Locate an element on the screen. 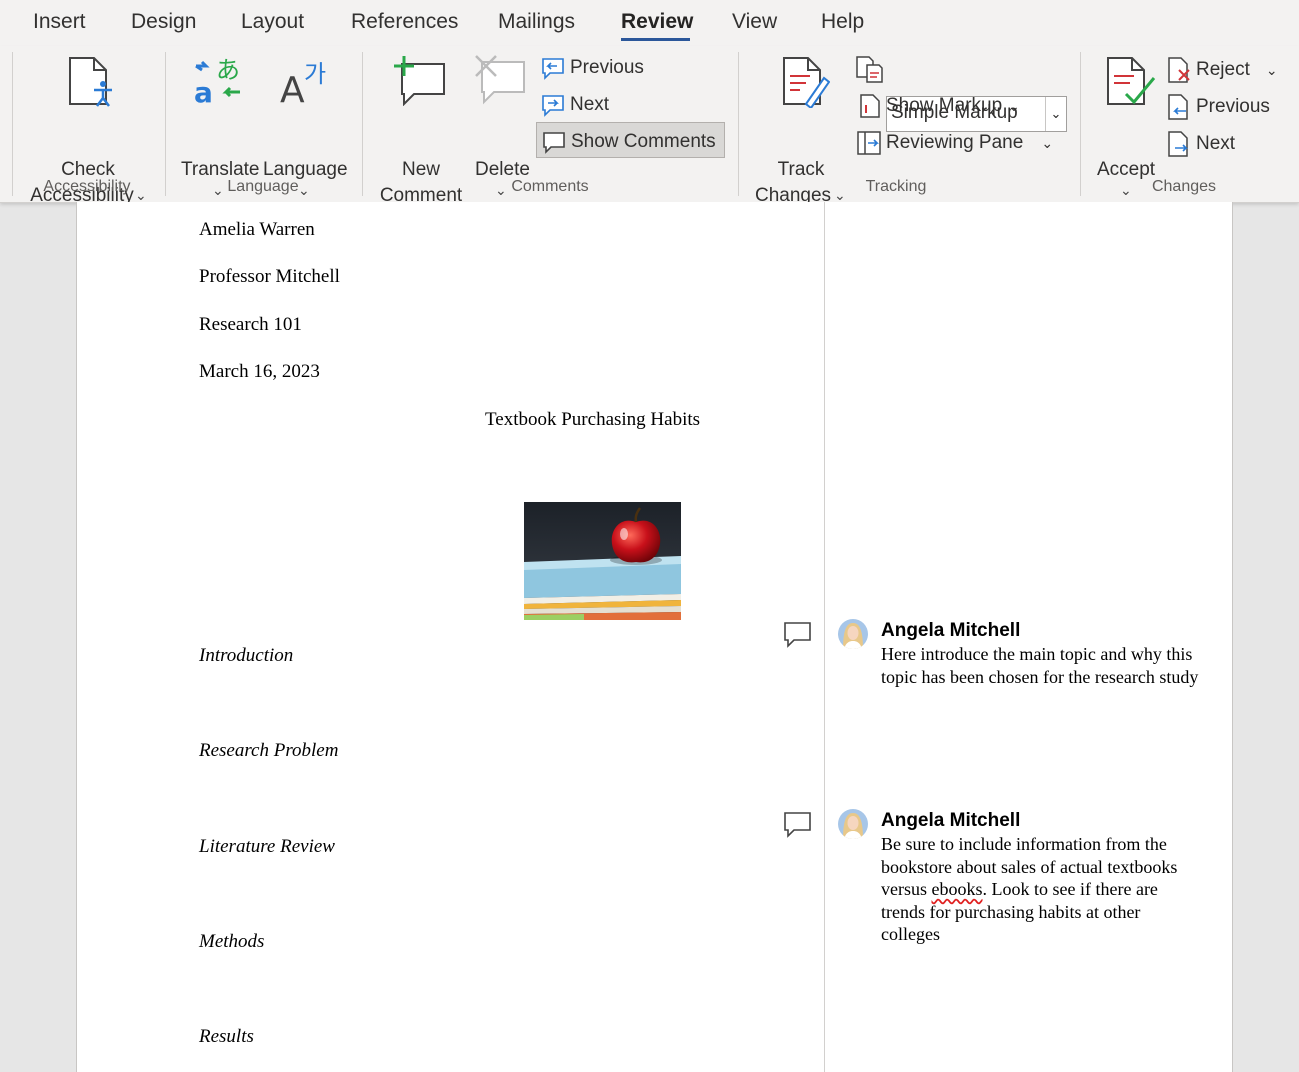 The image size is (1299, 1072). textbooks-apple-image is located at coordinates (602, 561).